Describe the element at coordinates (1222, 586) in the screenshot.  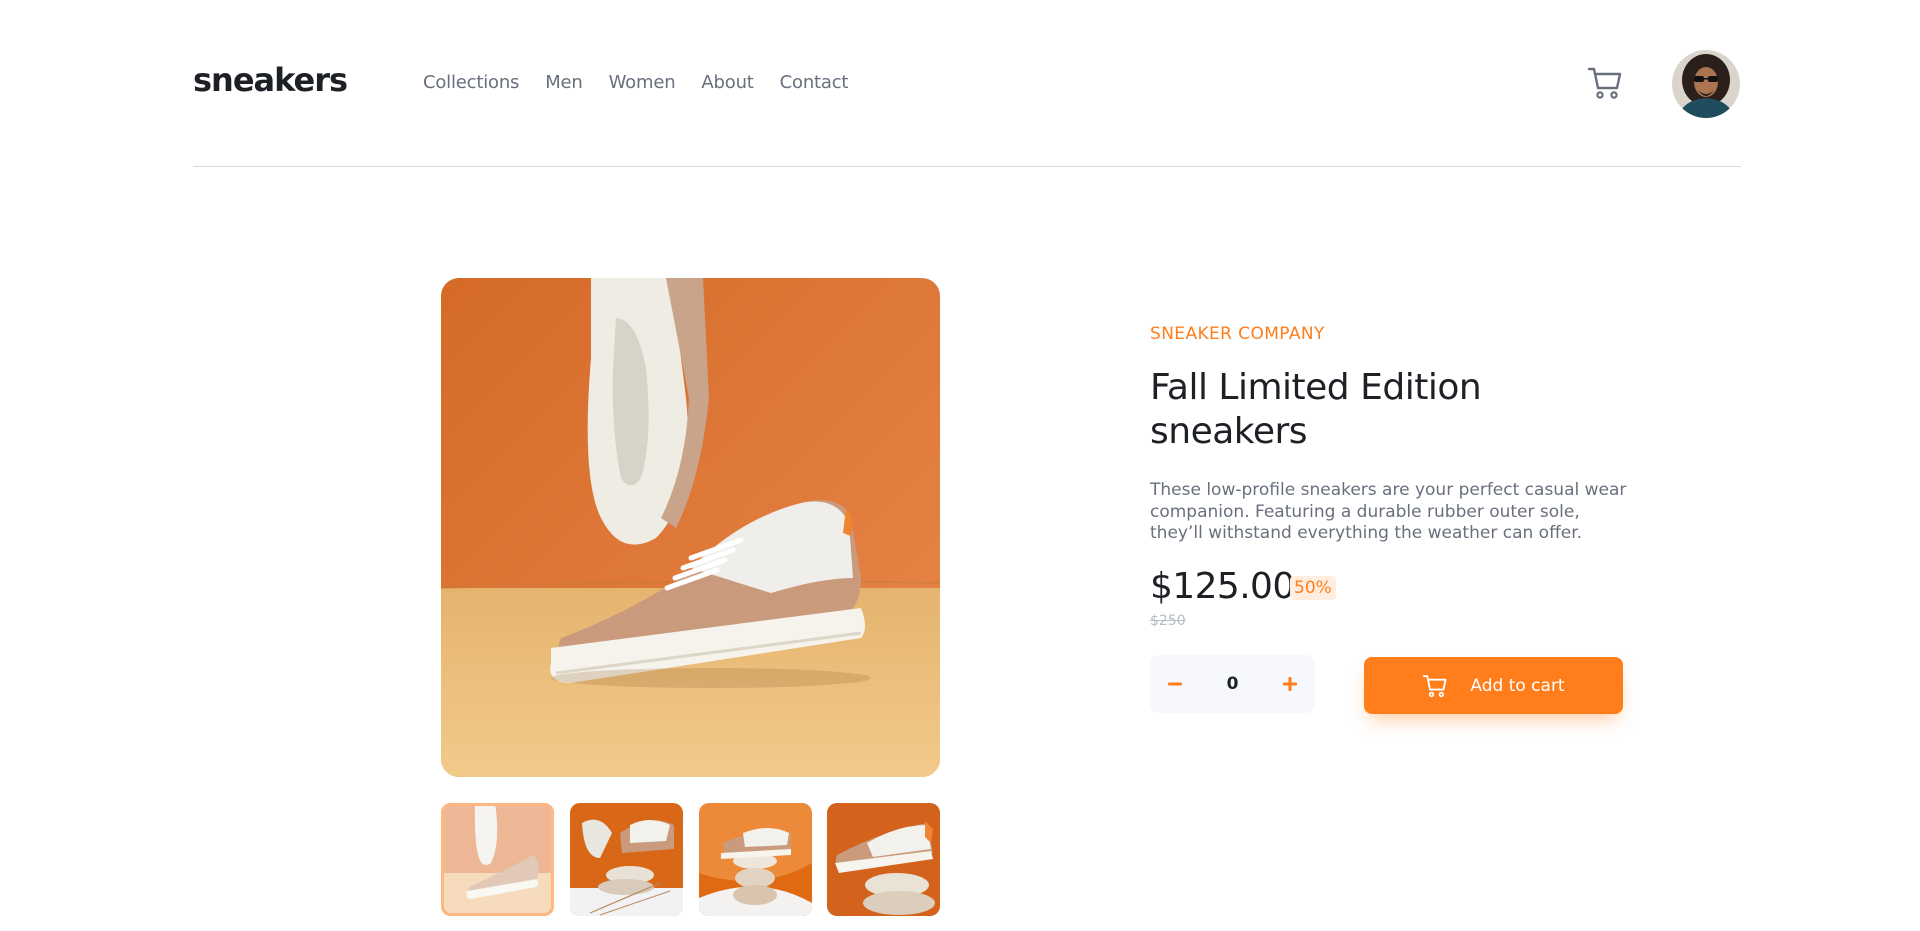
I see `current-price: $125.00` at that location.